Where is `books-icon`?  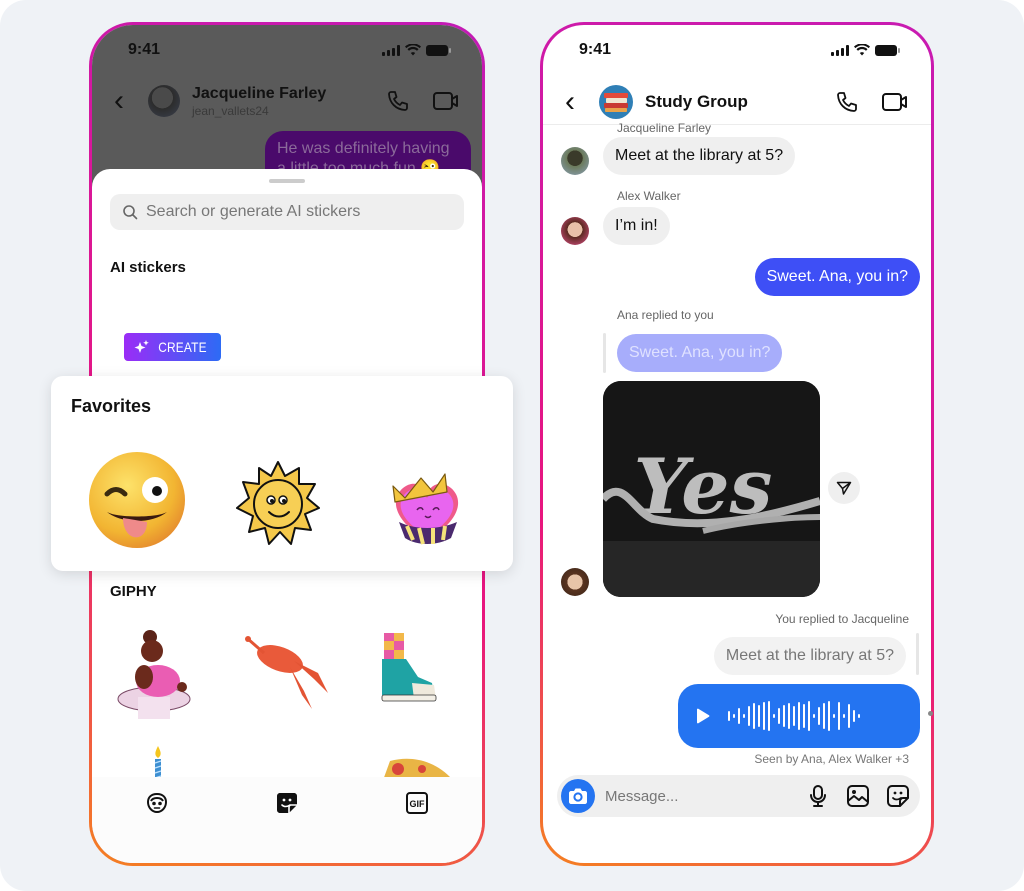
books-icon is located at coordinates (616, 102).